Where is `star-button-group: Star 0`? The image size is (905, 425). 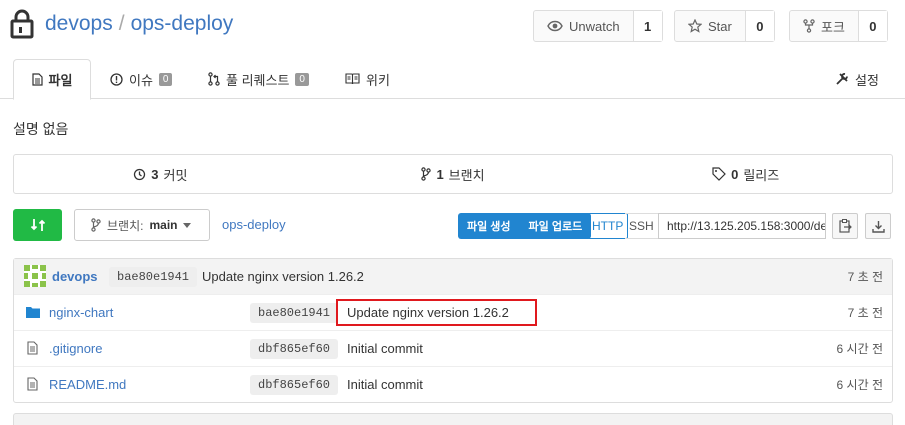 star-button-group: Star 0 is located at coordinates (724, 26).